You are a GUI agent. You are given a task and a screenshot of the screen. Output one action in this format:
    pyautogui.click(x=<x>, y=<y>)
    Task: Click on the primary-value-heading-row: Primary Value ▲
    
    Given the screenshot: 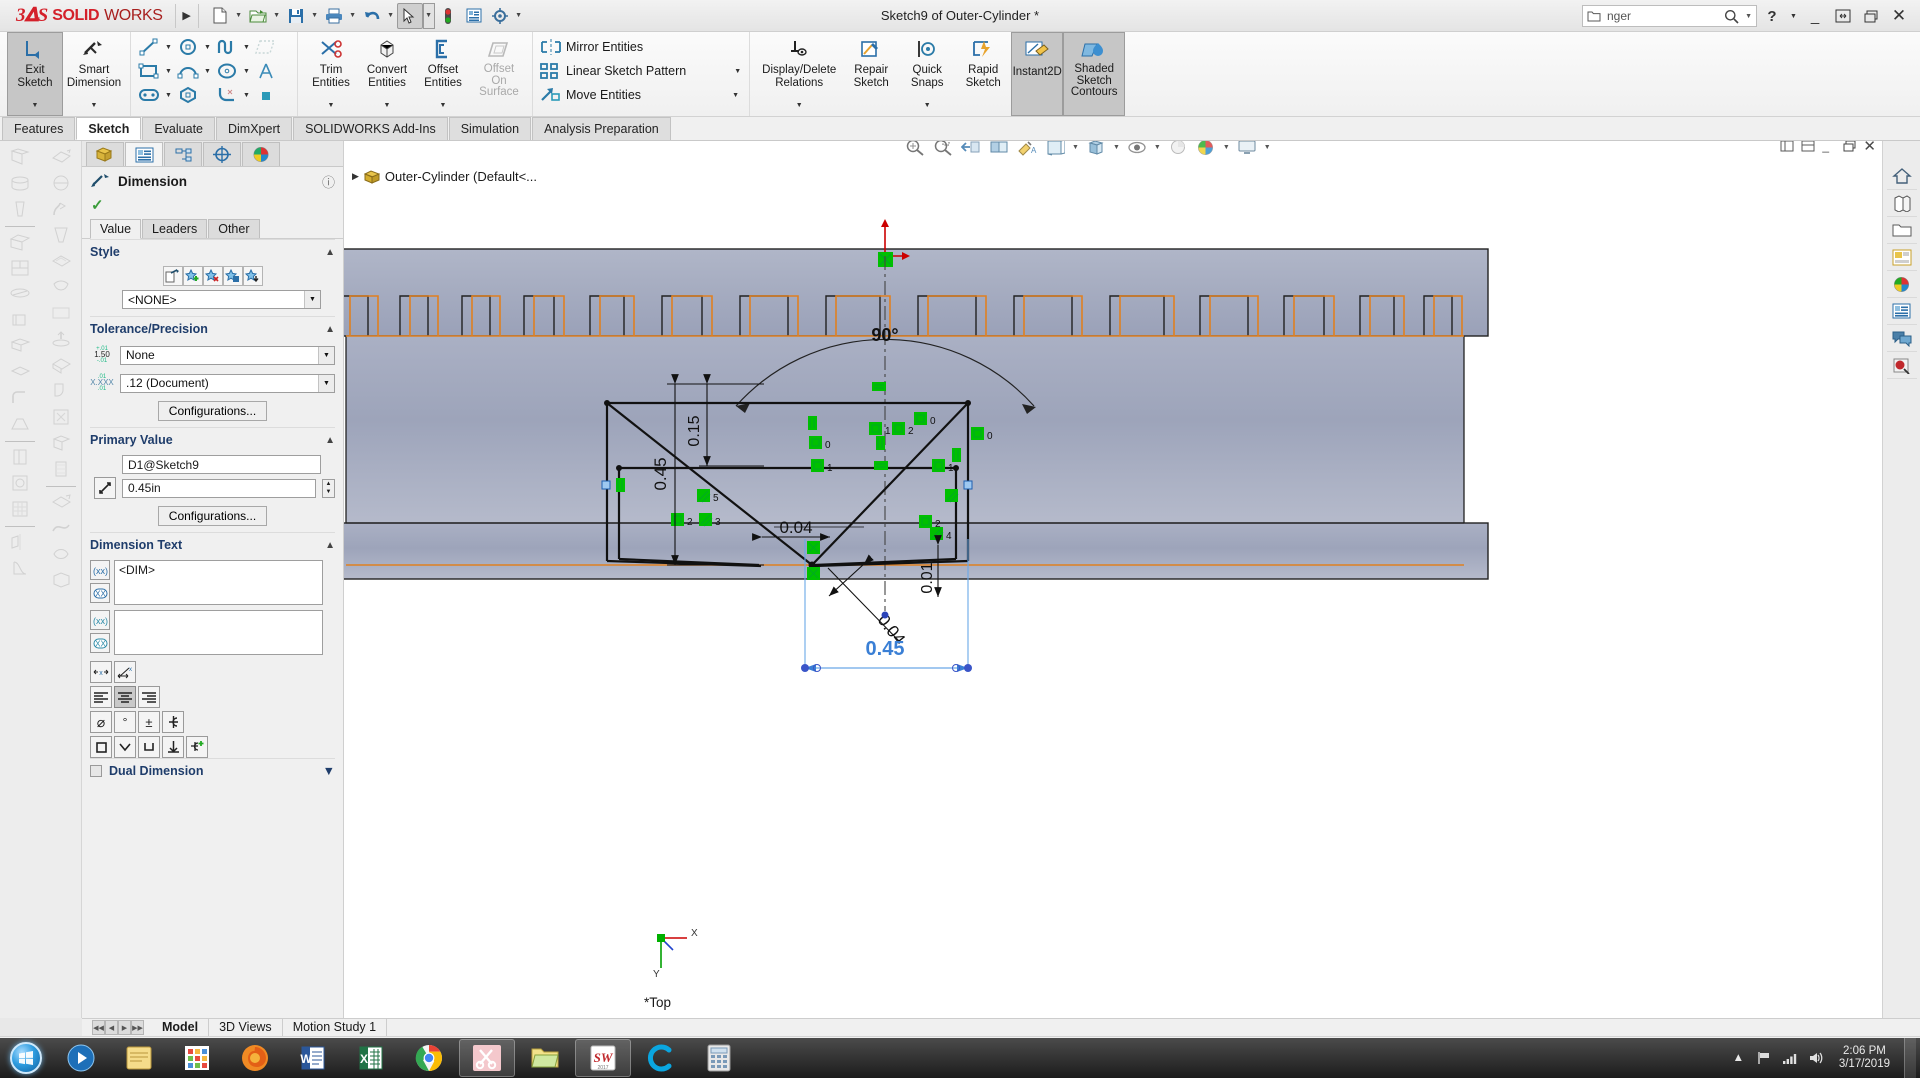 What is the action you would take?
    pyautogui.click(x=212, y=439)
    